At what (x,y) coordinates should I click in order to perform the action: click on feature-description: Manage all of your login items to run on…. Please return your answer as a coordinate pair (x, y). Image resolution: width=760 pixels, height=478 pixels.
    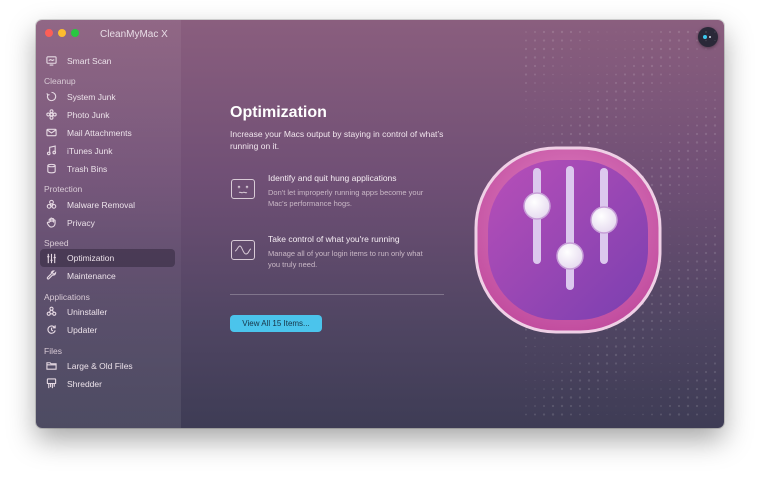
    Looking at the image, I should click on (345, 259).